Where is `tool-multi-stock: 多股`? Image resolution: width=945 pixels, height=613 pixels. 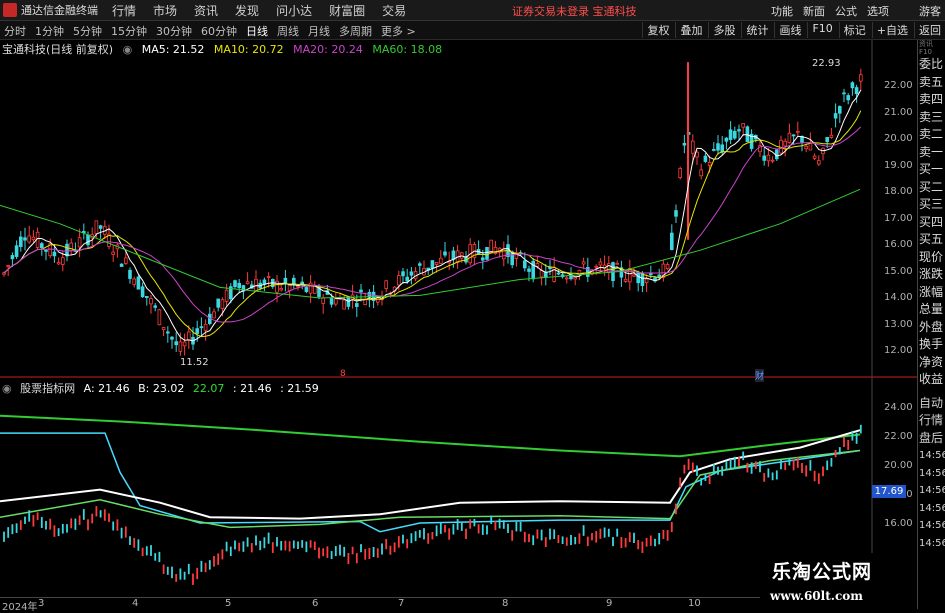
tool-multi-stock: 多股 is located at coordinates (723, 30).